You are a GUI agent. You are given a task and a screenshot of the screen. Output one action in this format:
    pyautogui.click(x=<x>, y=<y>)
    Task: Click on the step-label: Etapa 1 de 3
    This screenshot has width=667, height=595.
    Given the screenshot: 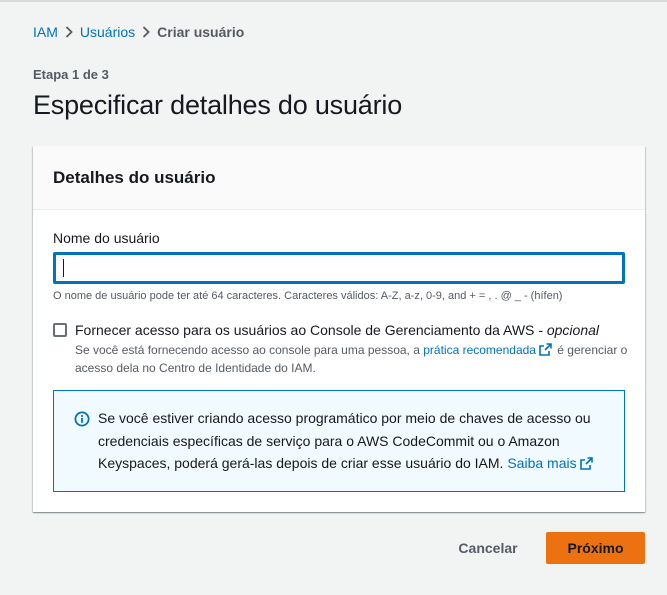 What is the action you would take?
    pyautogui.click(x=71, y=74)
    